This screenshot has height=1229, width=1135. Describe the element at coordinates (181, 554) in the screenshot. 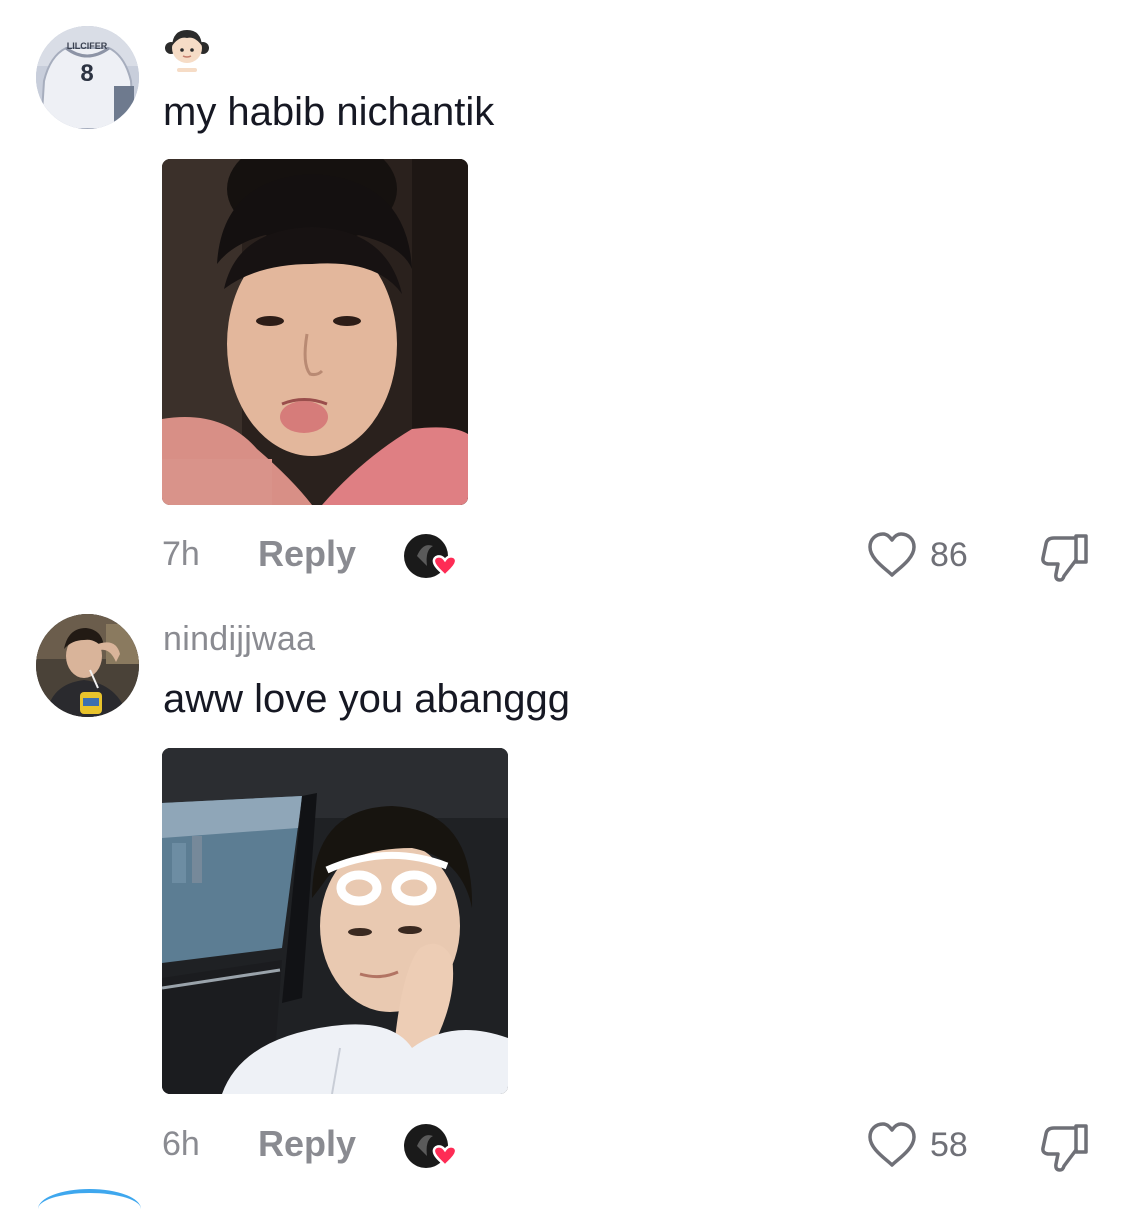

I see `comment-time: 7h` at that location.